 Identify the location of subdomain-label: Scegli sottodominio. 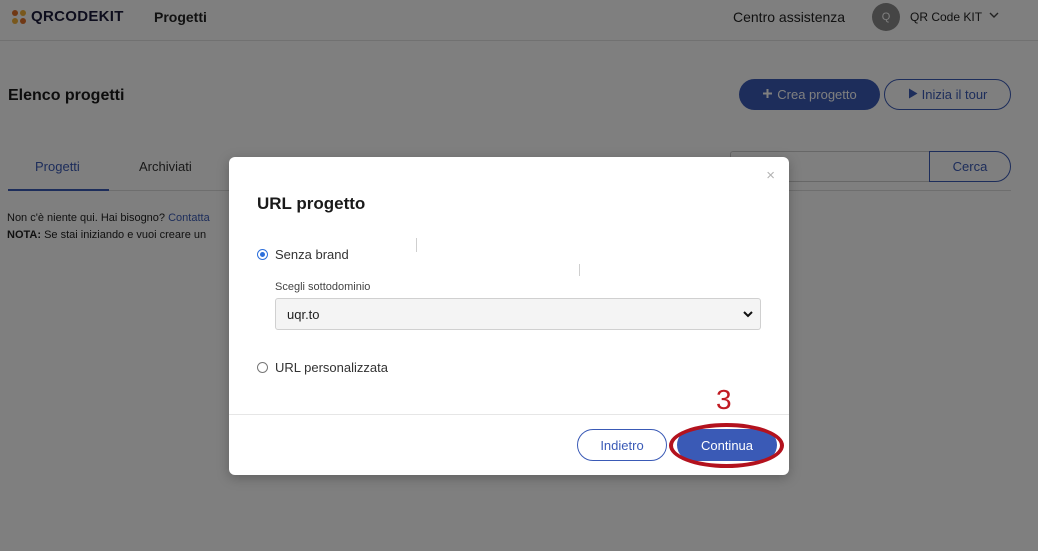
(323, 287).